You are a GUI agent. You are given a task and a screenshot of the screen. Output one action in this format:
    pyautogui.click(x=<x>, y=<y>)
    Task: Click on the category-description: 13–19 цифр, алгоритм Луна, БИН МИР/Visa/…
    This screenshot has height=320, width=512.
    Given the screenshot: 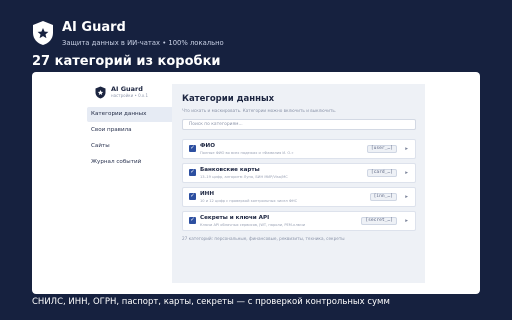 What is the action you would take?
    pyautogui.click(x=244, y=177)
    